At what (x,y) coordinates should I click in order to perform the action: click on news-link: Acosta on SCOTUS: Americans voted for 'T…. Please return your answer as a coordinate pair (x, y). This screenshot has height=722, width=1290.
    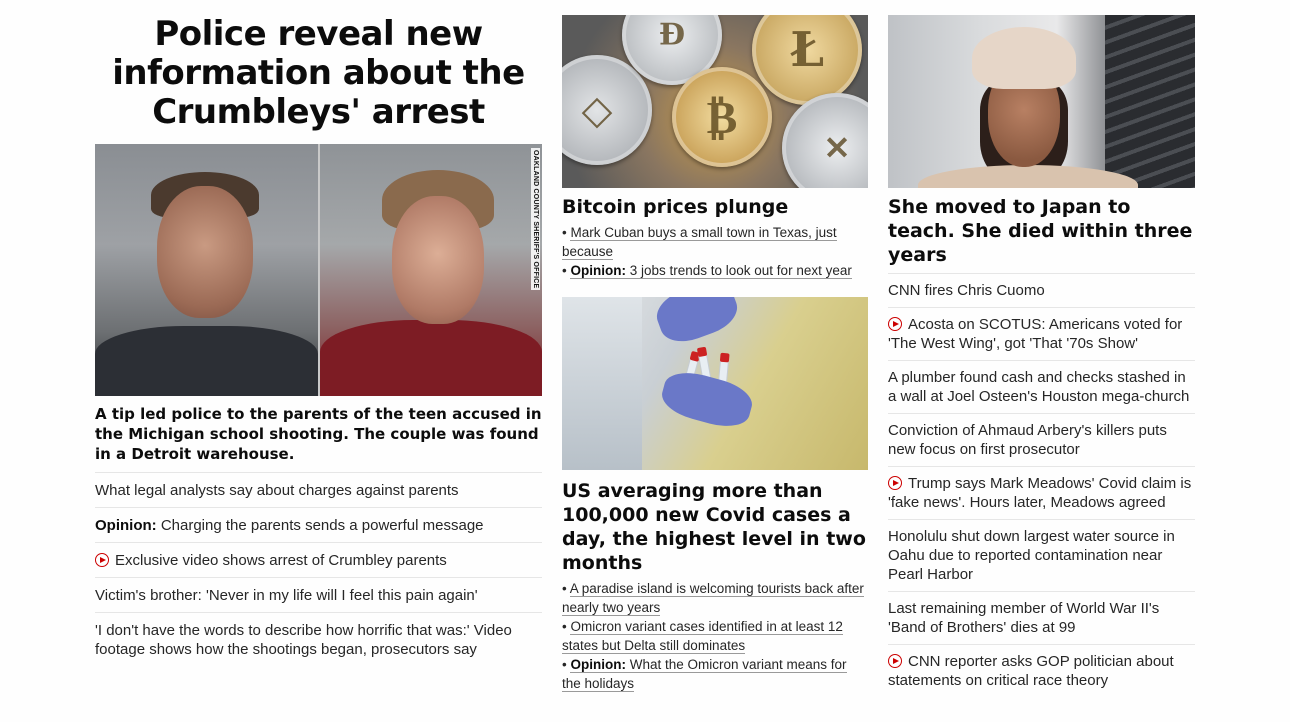
    Looking at the image, I should click on (1035, 334).